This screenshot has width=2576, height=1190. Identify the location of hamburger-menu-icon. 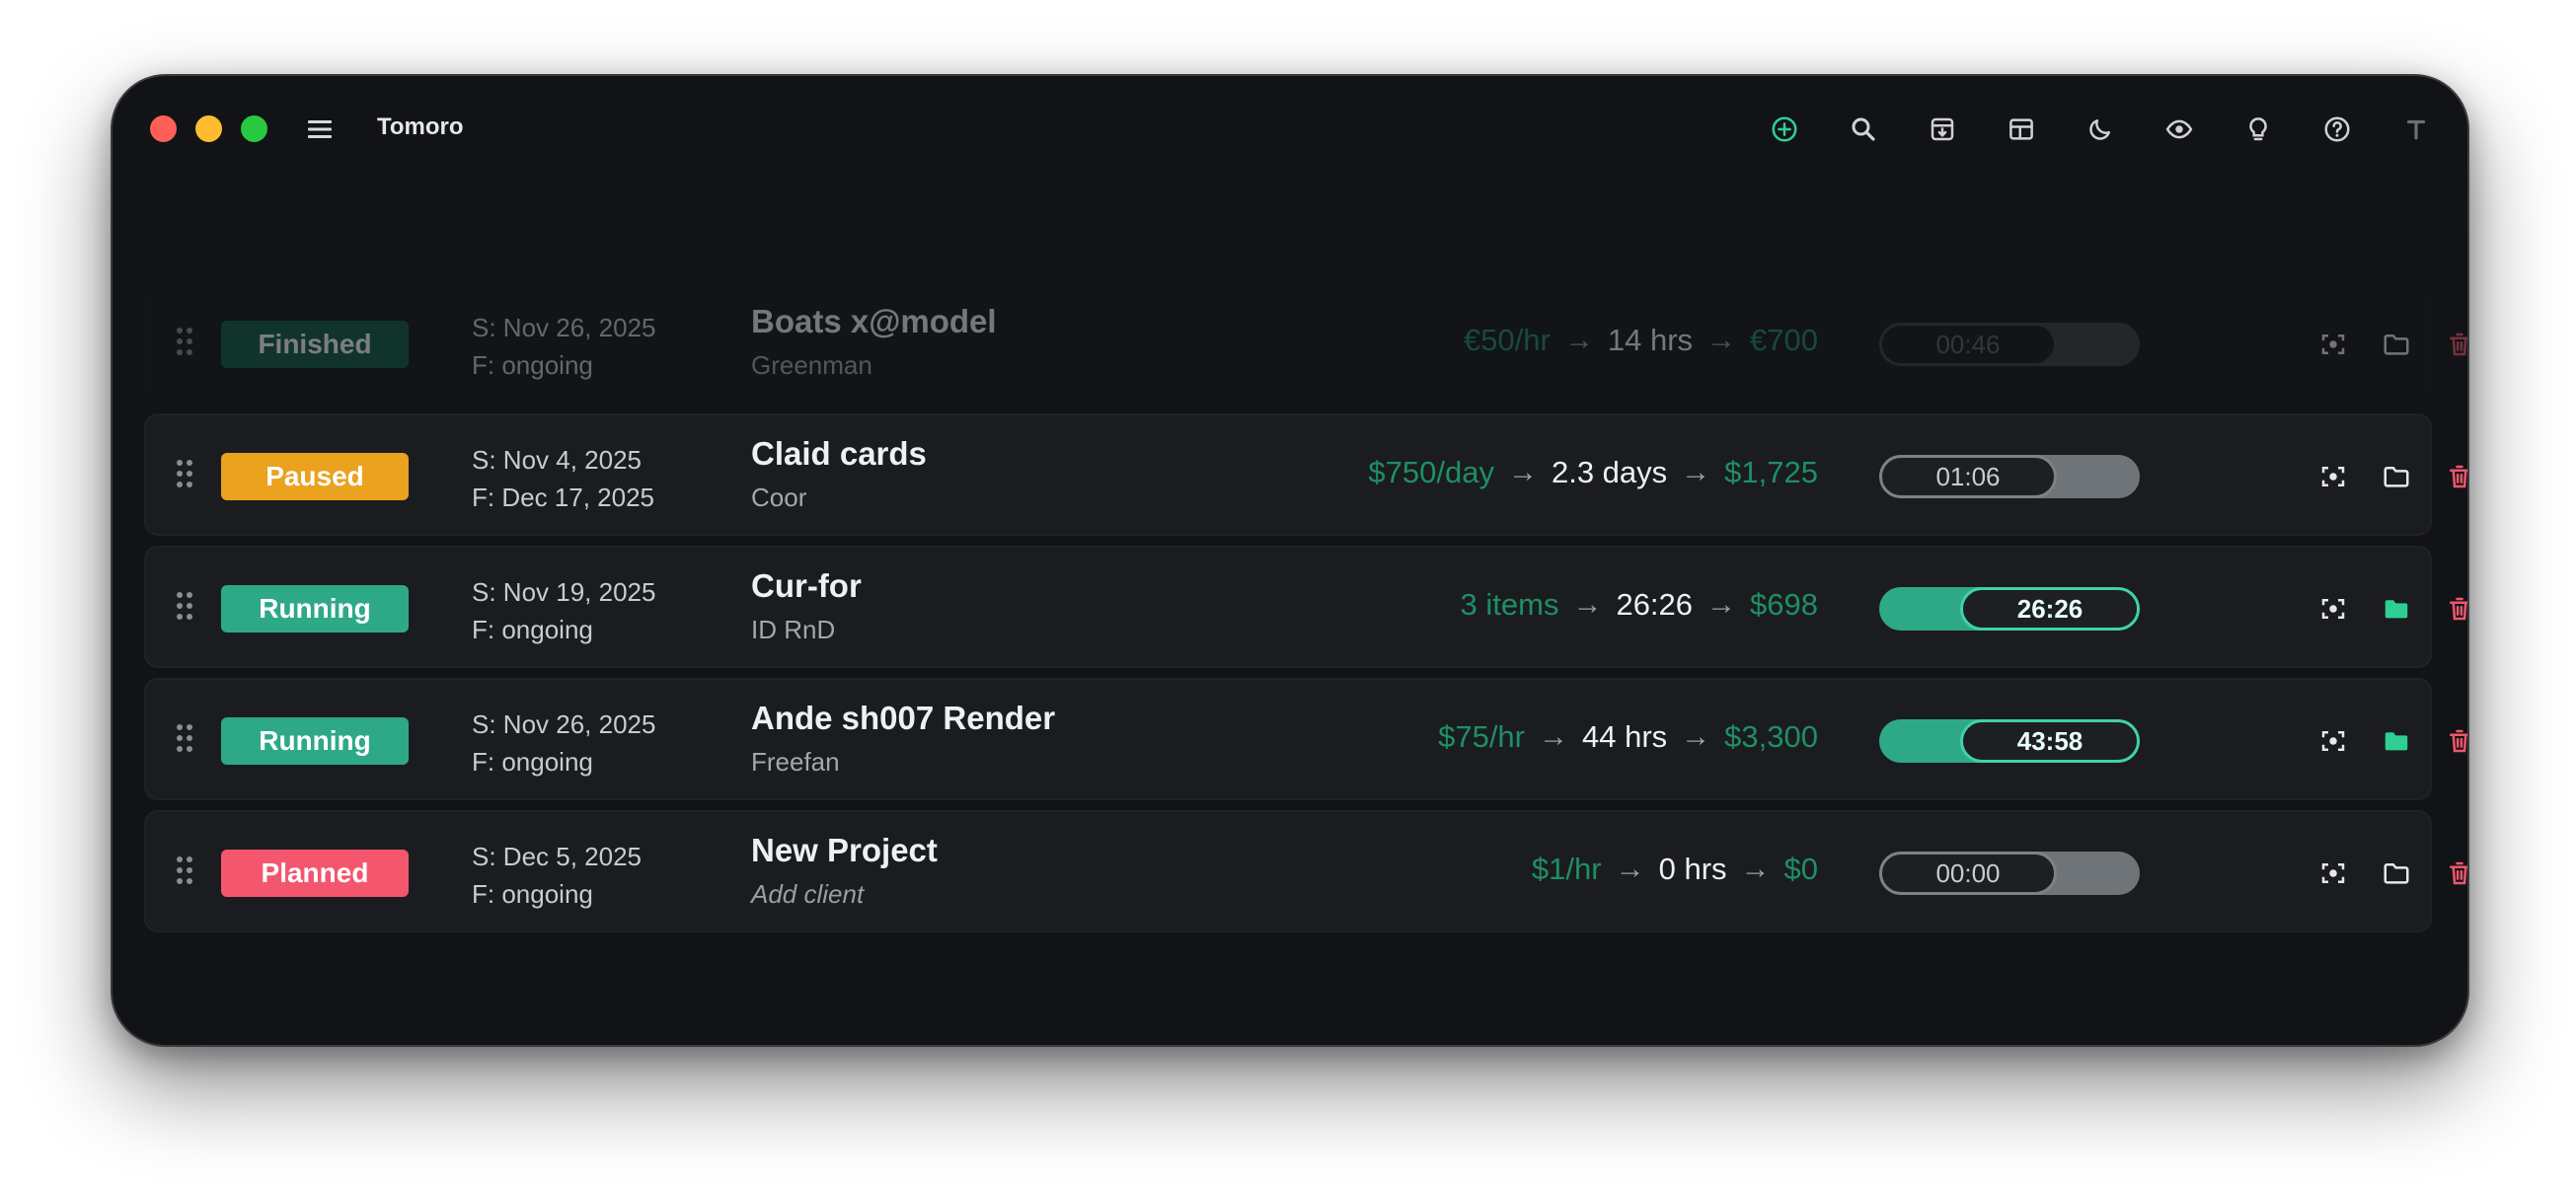
(320, 129).